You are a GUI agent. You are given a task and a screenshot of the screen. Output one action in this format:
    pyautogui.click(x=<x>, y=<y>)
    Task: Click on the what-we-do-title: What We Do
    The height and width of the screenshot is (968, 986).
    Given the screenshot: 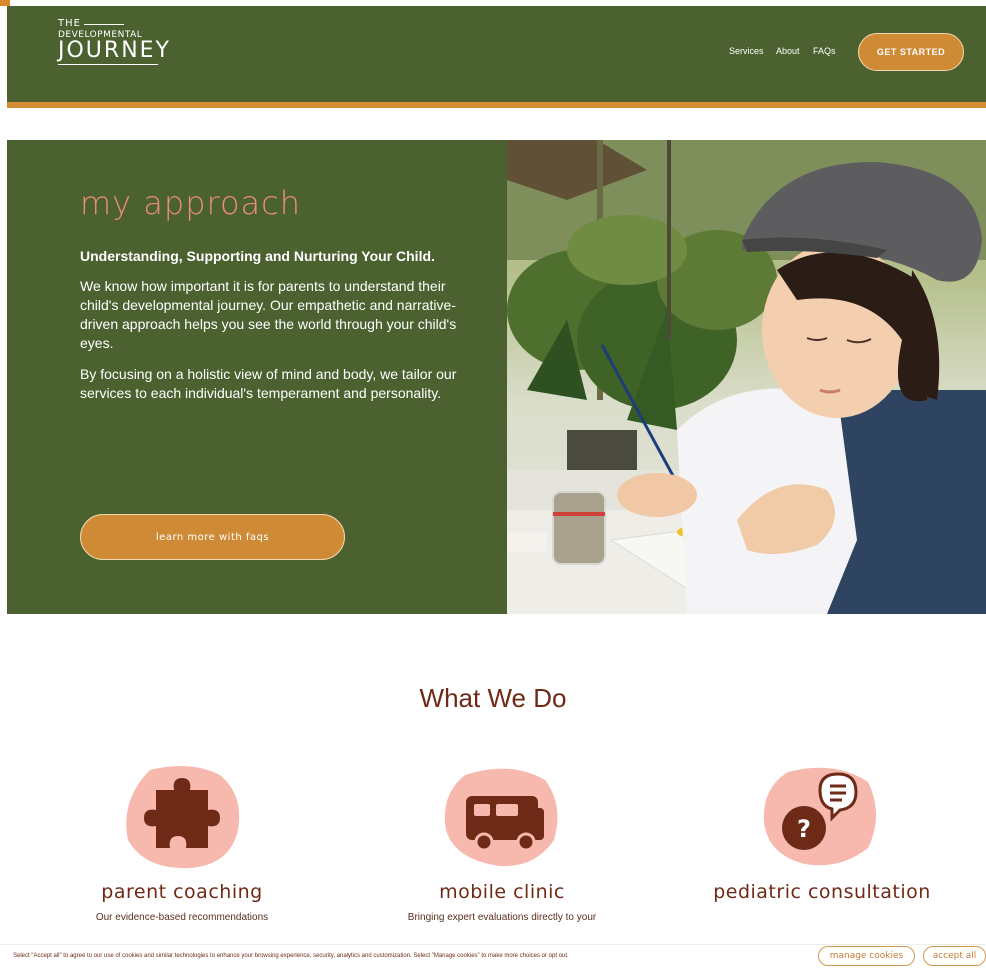 What is the action you would take?
    pyautogui.click(x=493, y=698)
    